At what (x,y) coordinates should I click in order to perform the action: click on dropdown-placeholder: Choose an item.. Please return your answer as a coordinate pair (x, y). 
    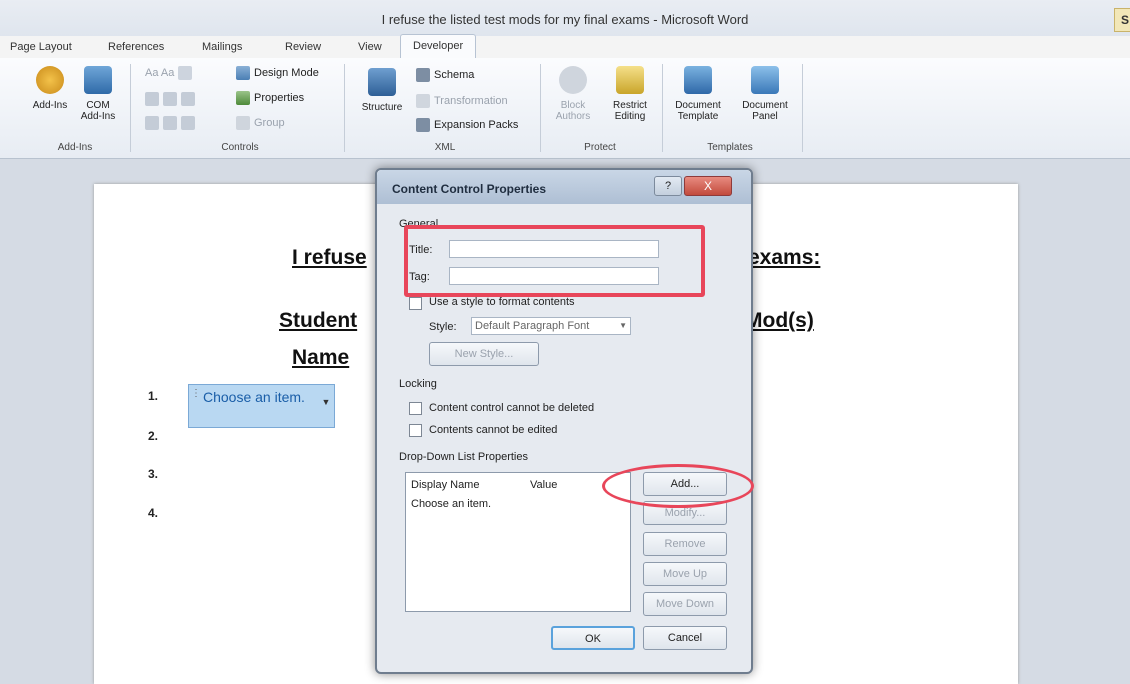
    Looking at the image, I should click on (254, 397).